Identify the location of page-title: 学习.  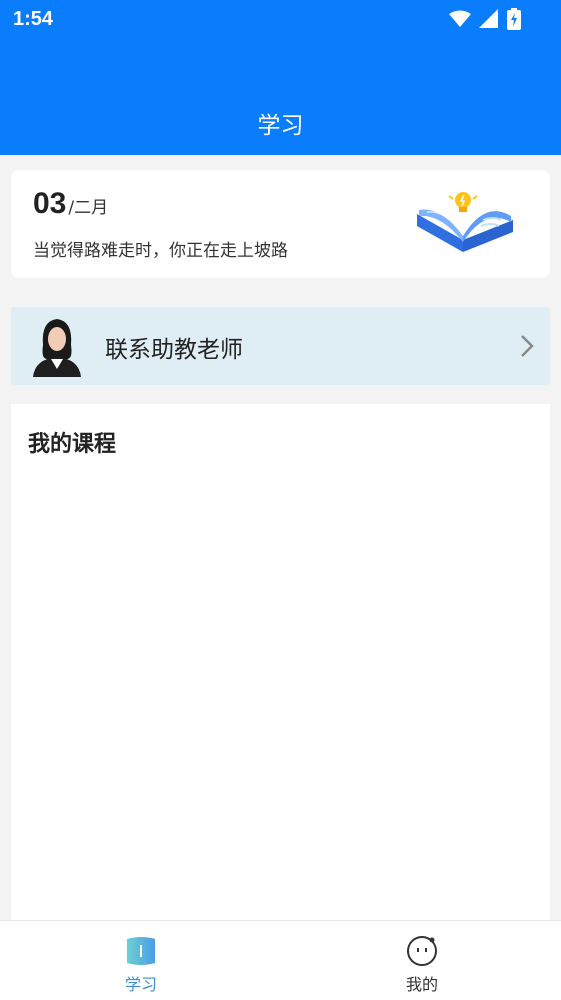
(280, 126).